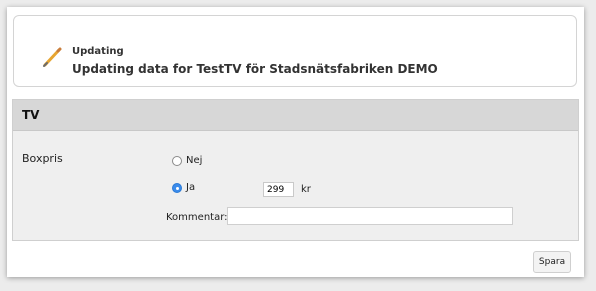  What do you see at coordinates (552, 262) in the screenshot?
I see `save-button: Spara` at bounding box center [552, 262].